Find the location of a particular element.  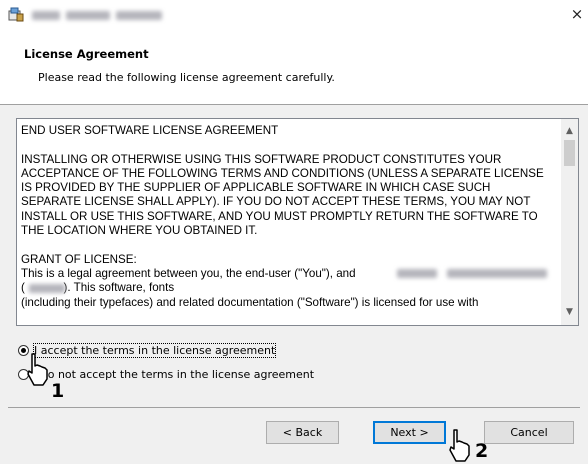

next-button: Next > is located at coordinates (409, 432).